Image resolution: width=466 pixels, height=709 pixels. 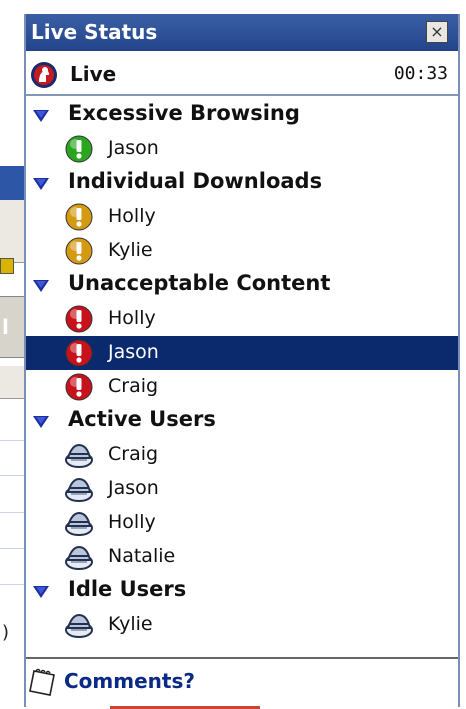 I want to click on live-monitor-icon, so click(x=44, y=75).